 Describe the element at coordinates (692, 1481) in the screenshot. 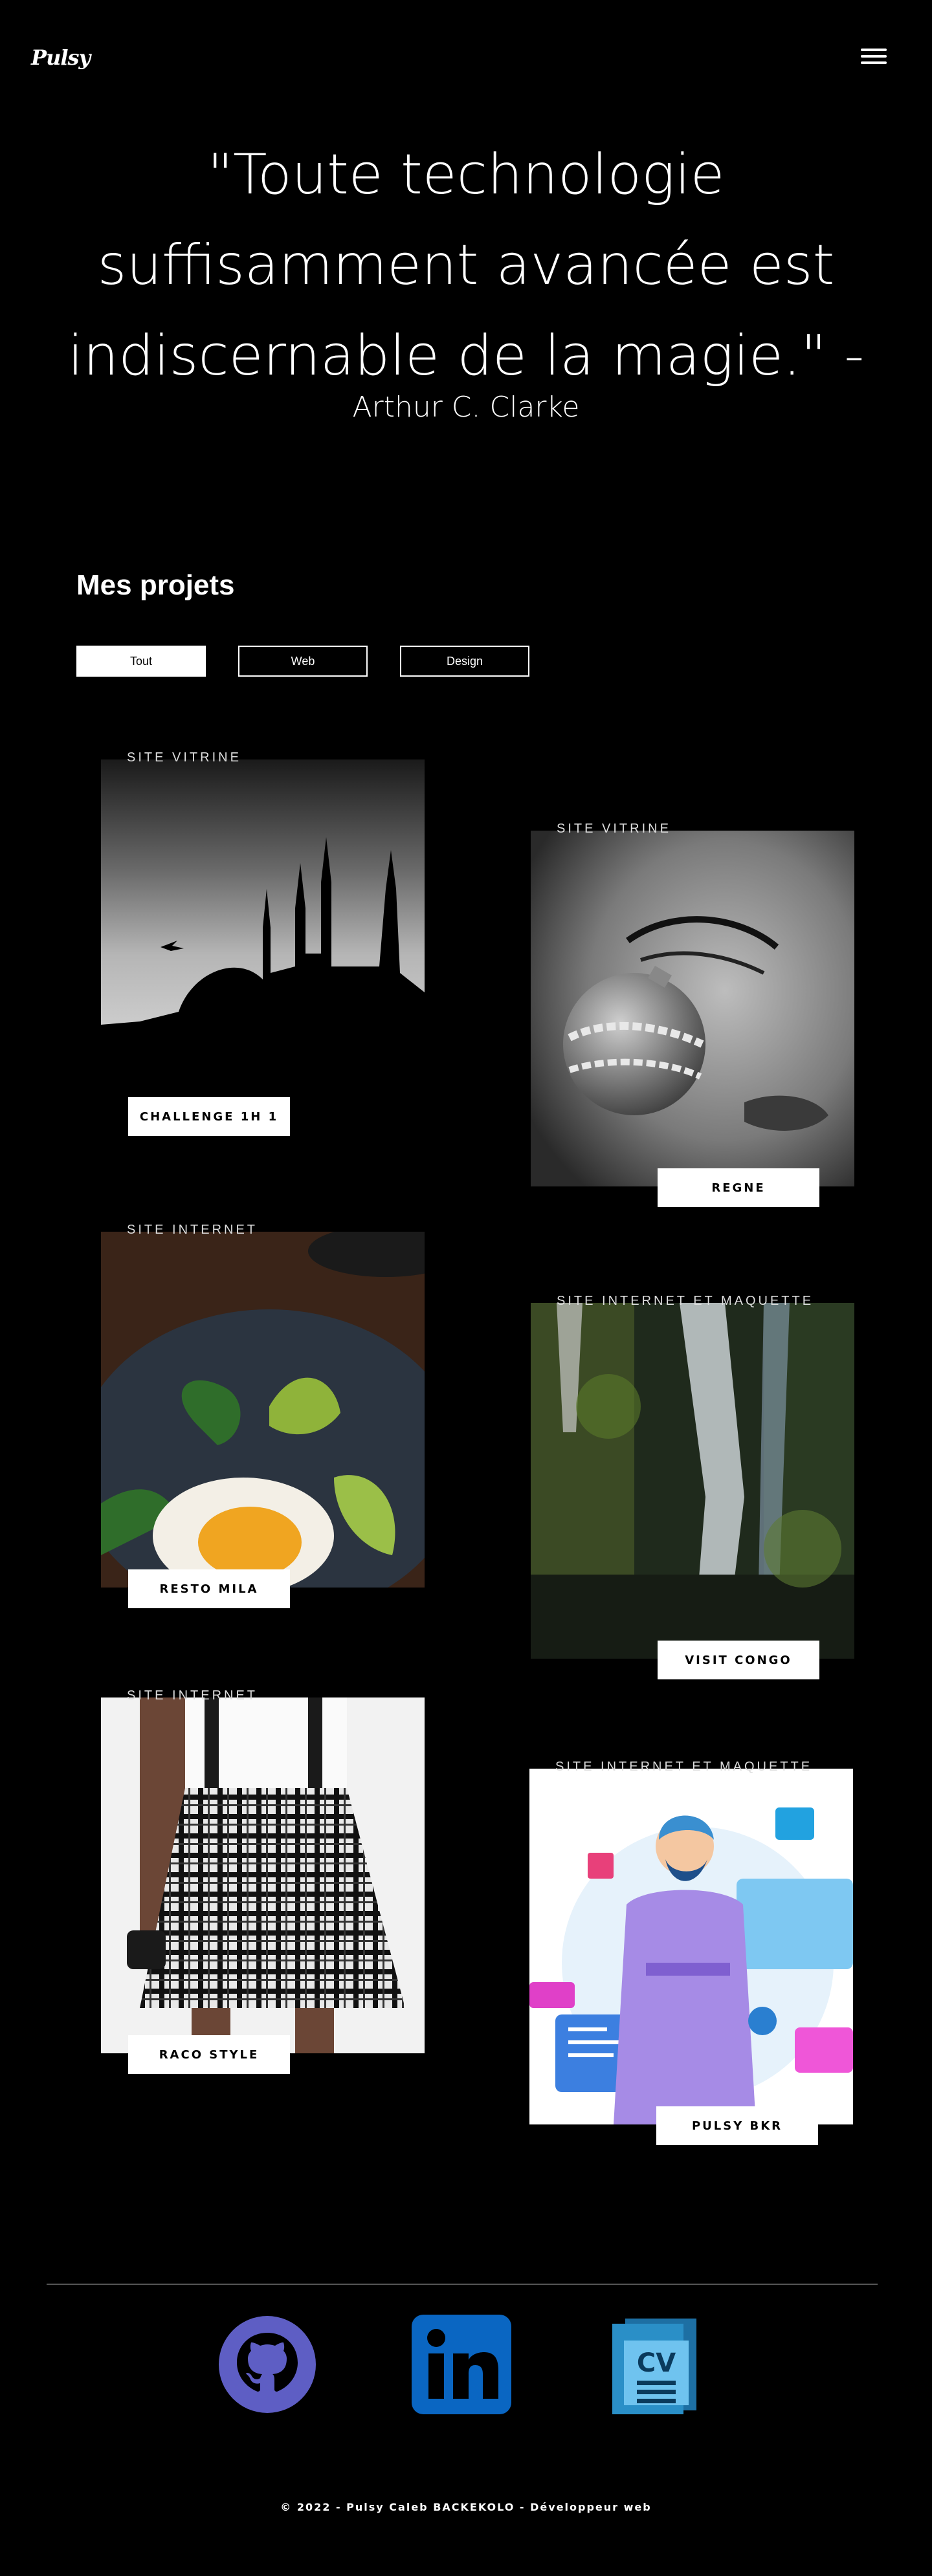

I see `project-image-waterfall` at that location.